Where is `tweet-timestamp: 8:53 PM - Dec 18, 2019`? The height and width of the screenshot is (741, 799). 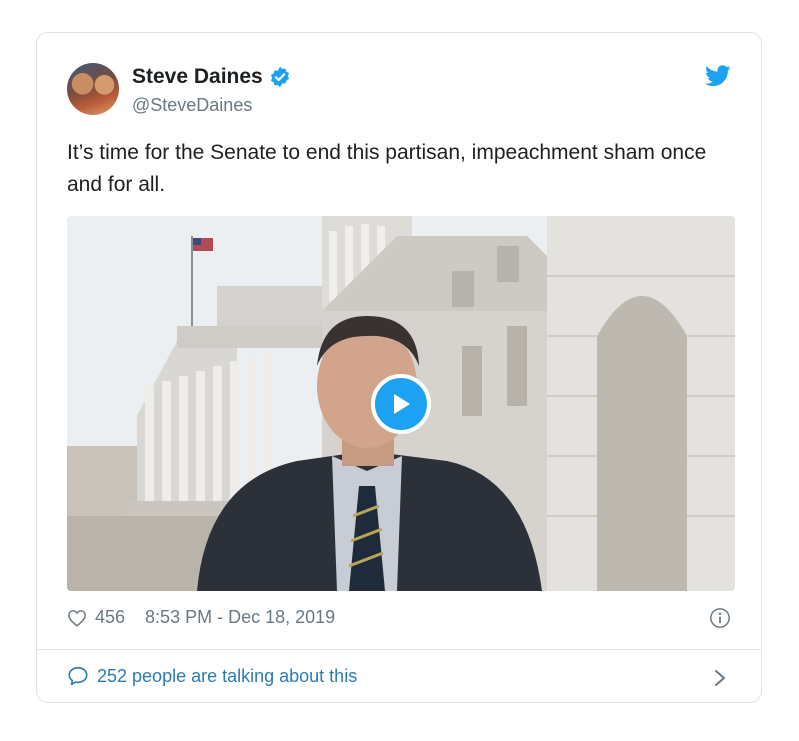
tweet-timestamp: 8:53 PM - Dec 18, 2019 is located at coordinates (240, 617).